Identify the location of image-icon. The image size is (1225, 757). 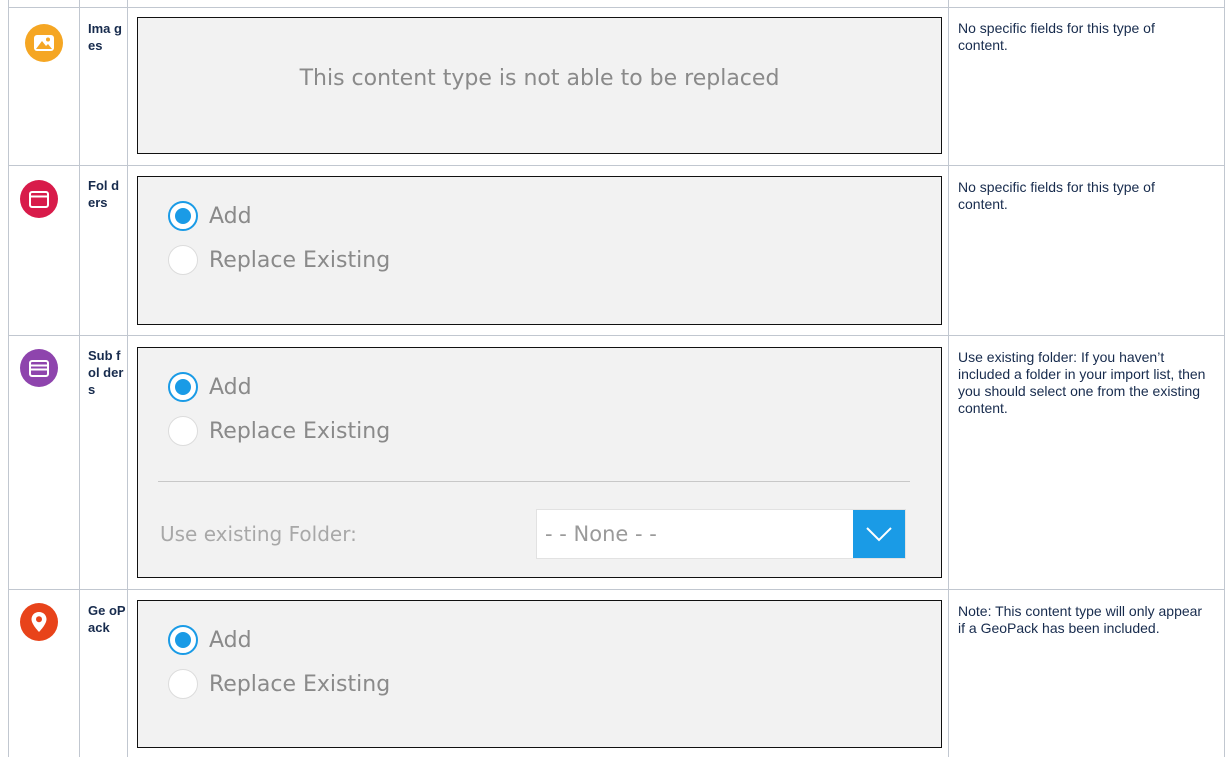
(44, 43).